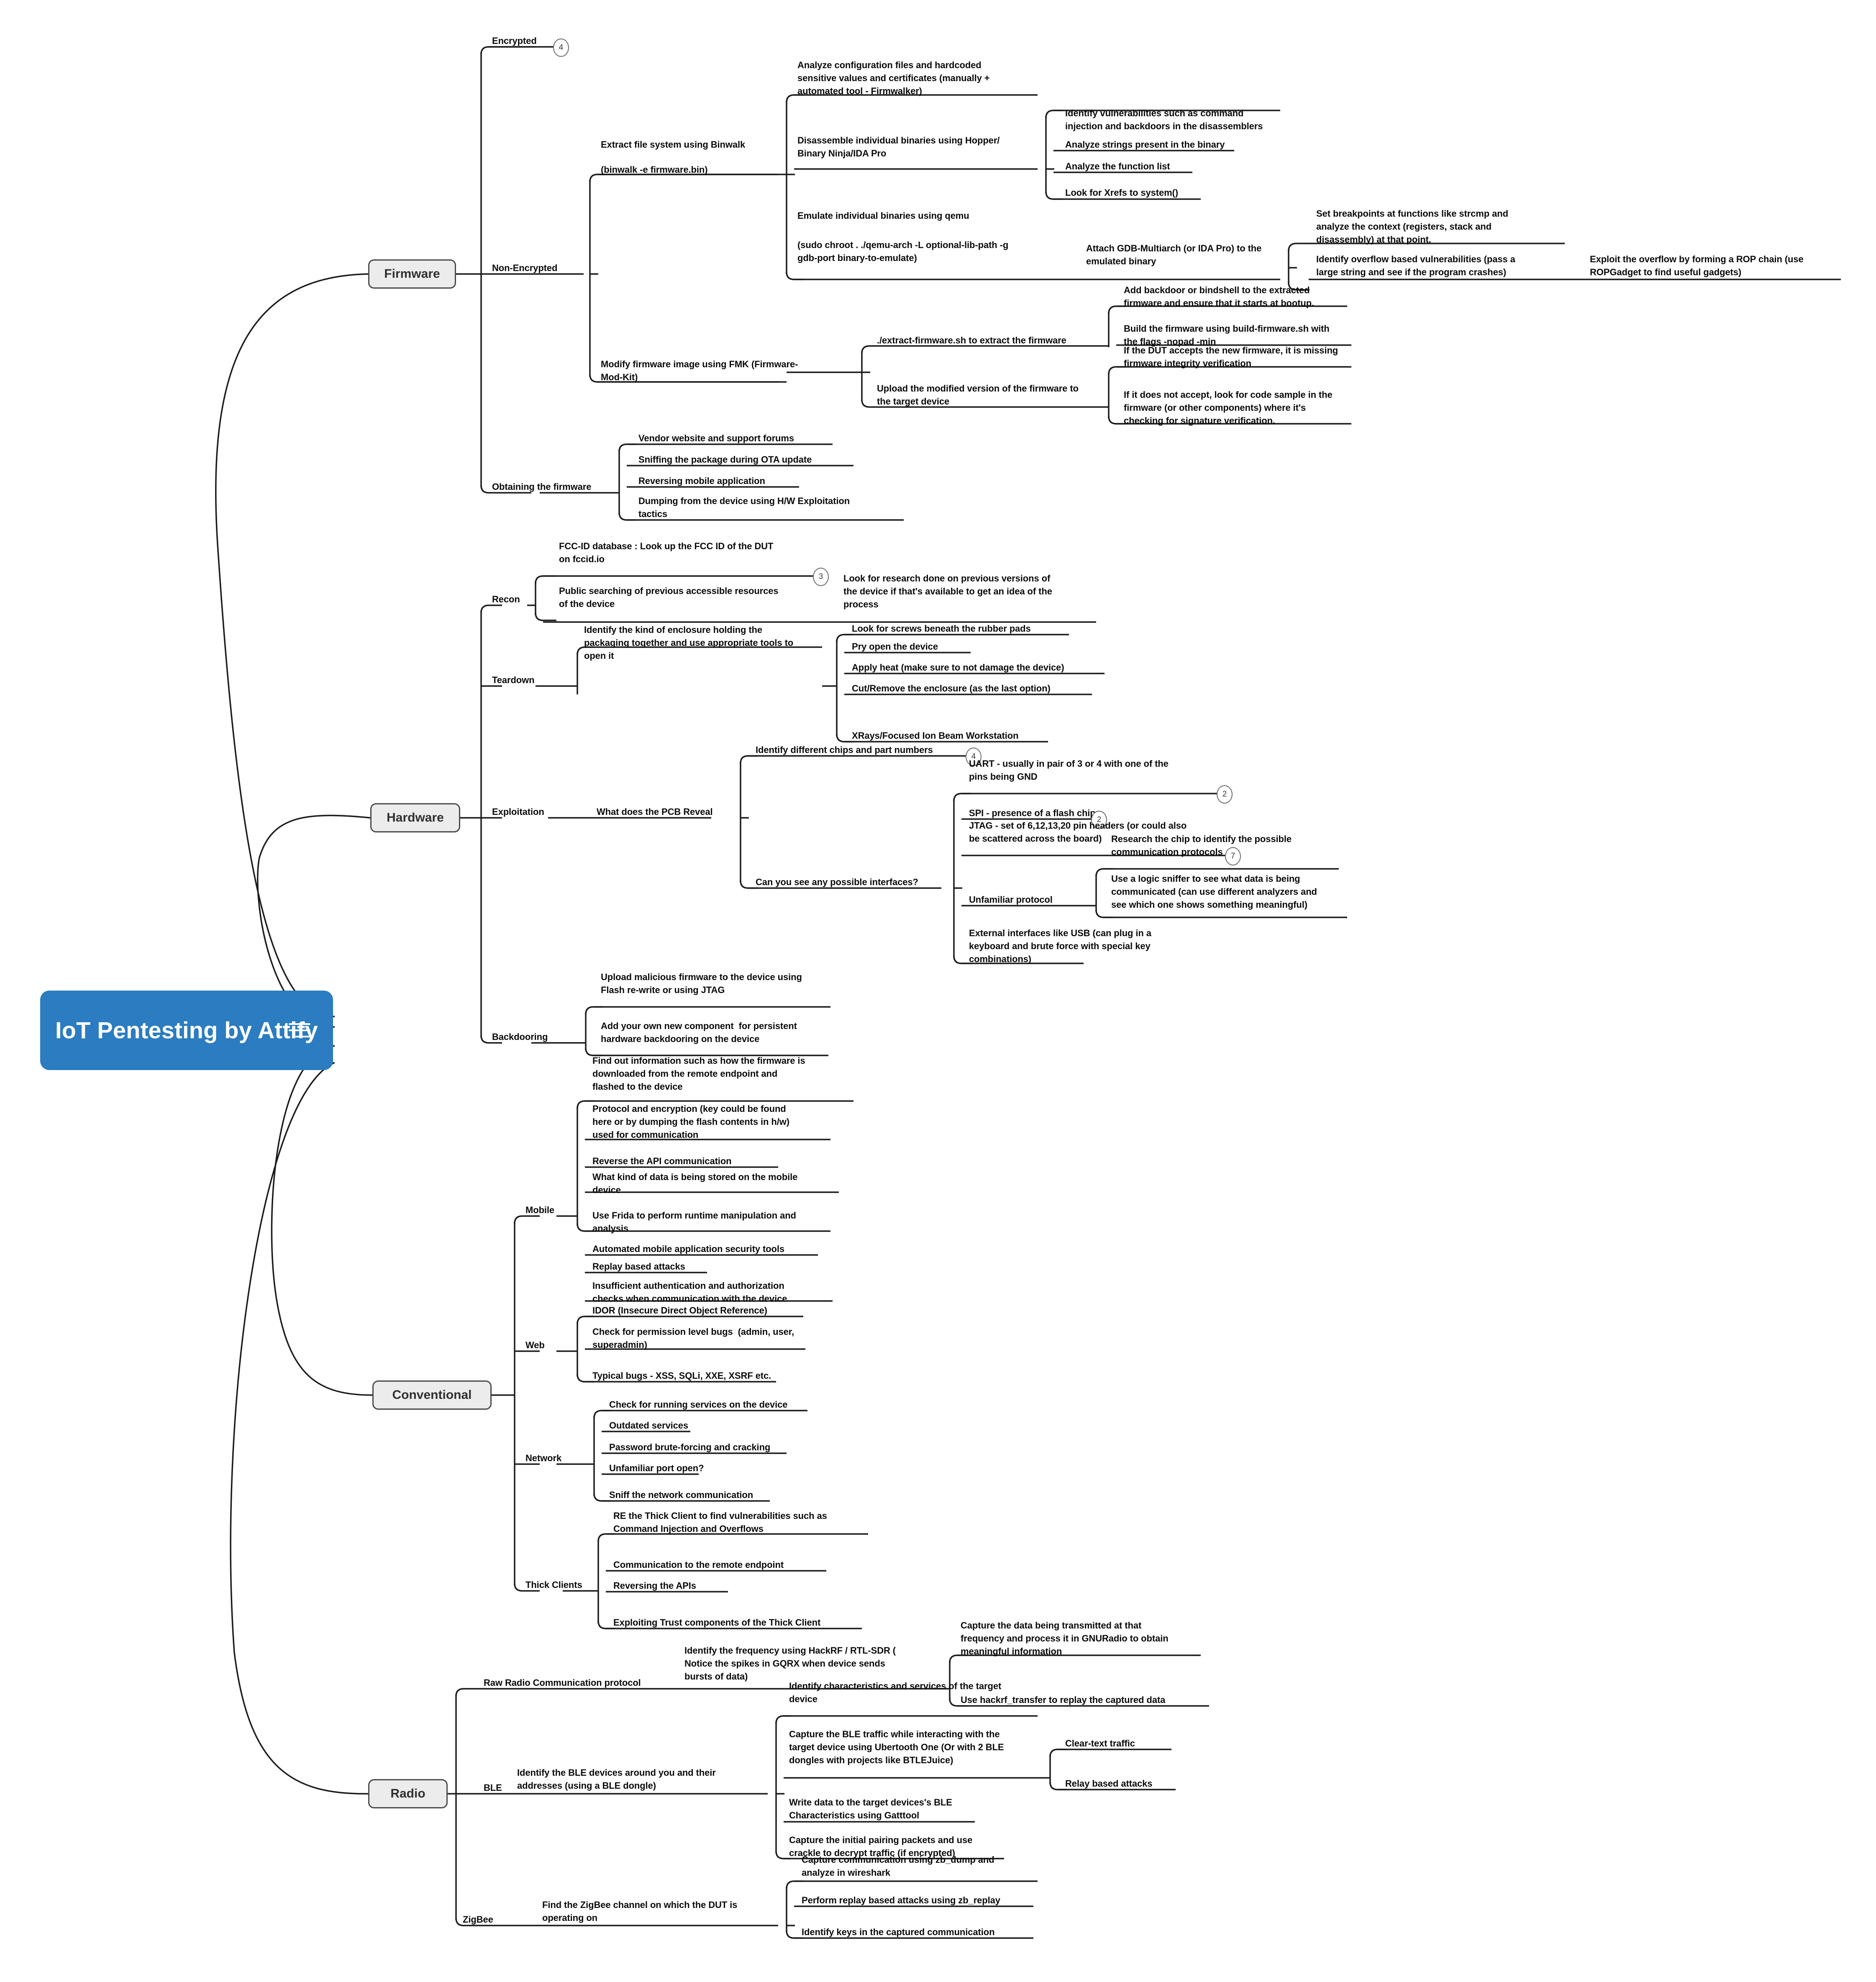 The height and width of the screenshot is (1982, 1876). I want to click on topic-relay-based-attacks: Relay based attacks, so click(1109, 1783).